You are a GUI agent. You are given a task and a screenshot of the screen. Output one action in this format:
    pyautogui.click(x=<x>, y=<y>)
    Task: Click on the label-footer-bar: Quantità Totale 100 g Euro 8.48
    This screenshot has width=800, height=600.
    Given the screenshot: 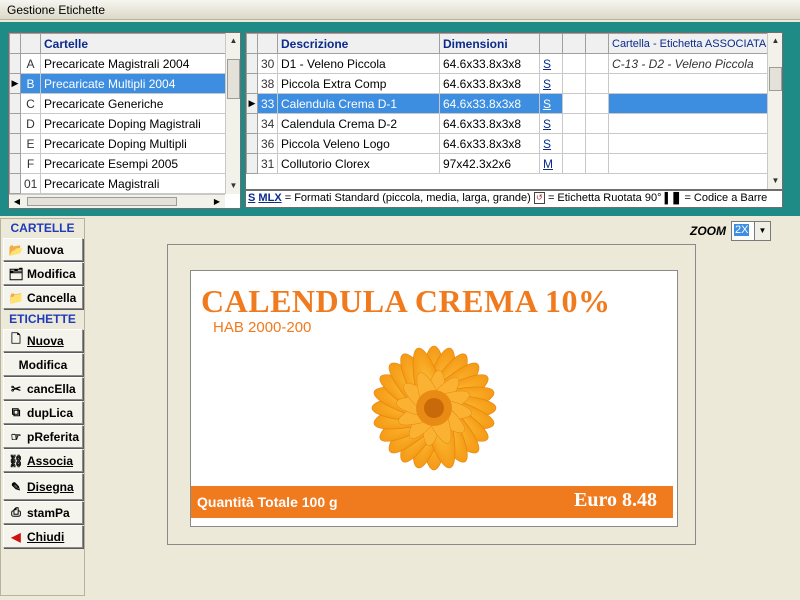 What is the action you would take?
    pyautogui.click(x=432, y=502)
    